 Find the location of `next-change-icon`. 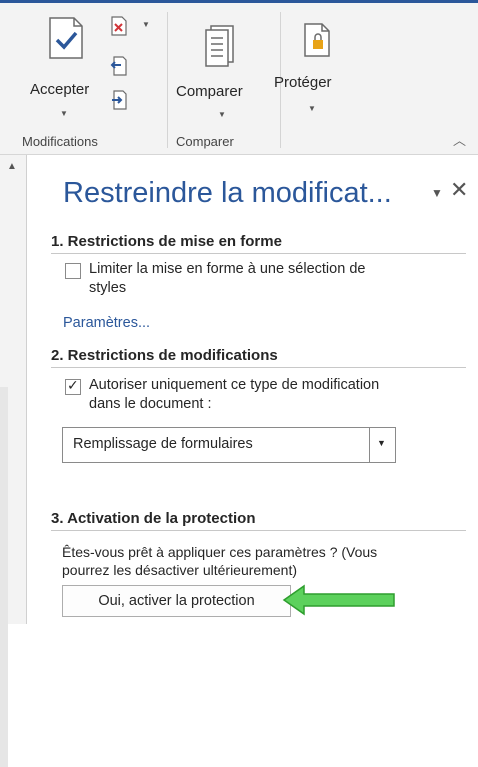

next-change-icon is located at coordinates (119, 100).